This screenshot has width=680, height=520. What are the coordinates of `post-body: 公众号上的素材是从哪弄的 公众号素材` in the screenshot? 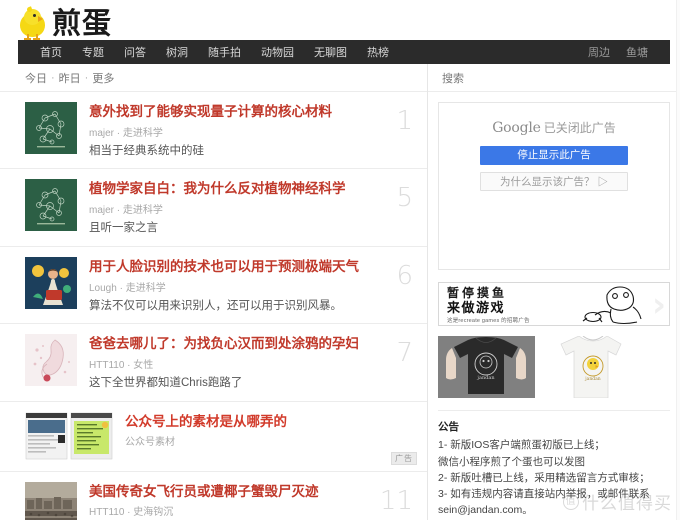 It's located at (269, 433).